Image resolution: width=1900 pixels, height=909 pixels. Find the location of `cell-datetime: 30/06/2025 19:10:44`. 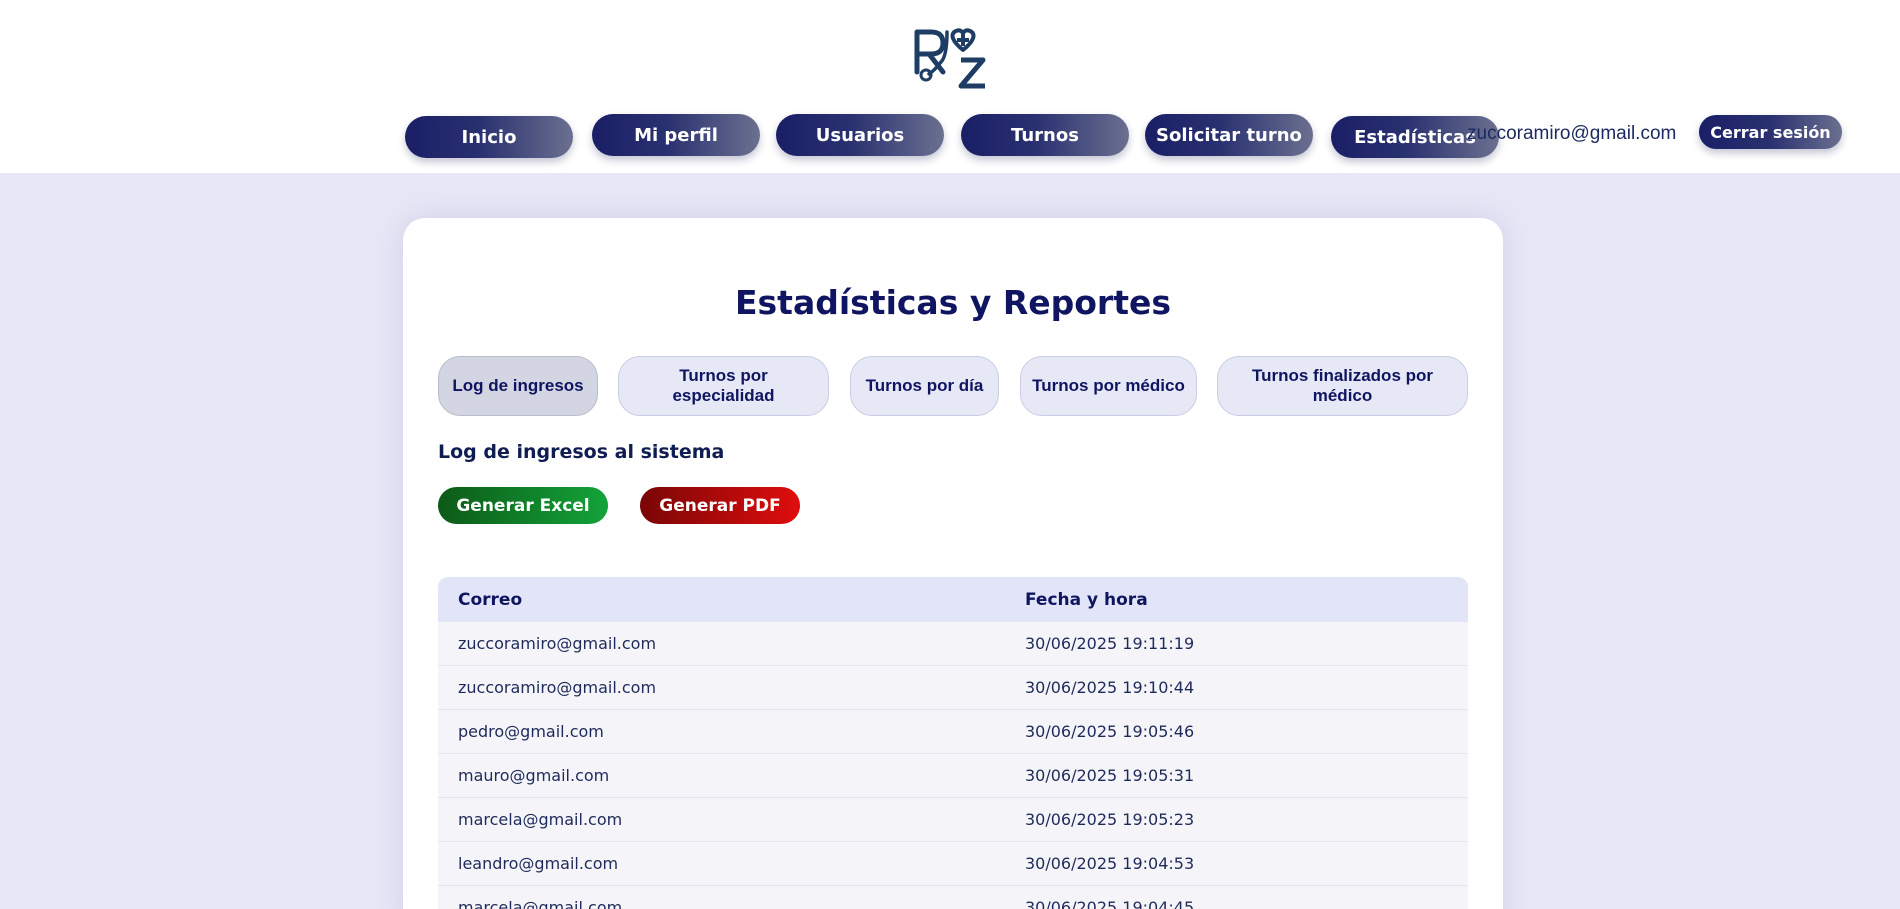

cell-datetime: 30/06/2025 19:10:44 is located at coordinates (1110, 687).